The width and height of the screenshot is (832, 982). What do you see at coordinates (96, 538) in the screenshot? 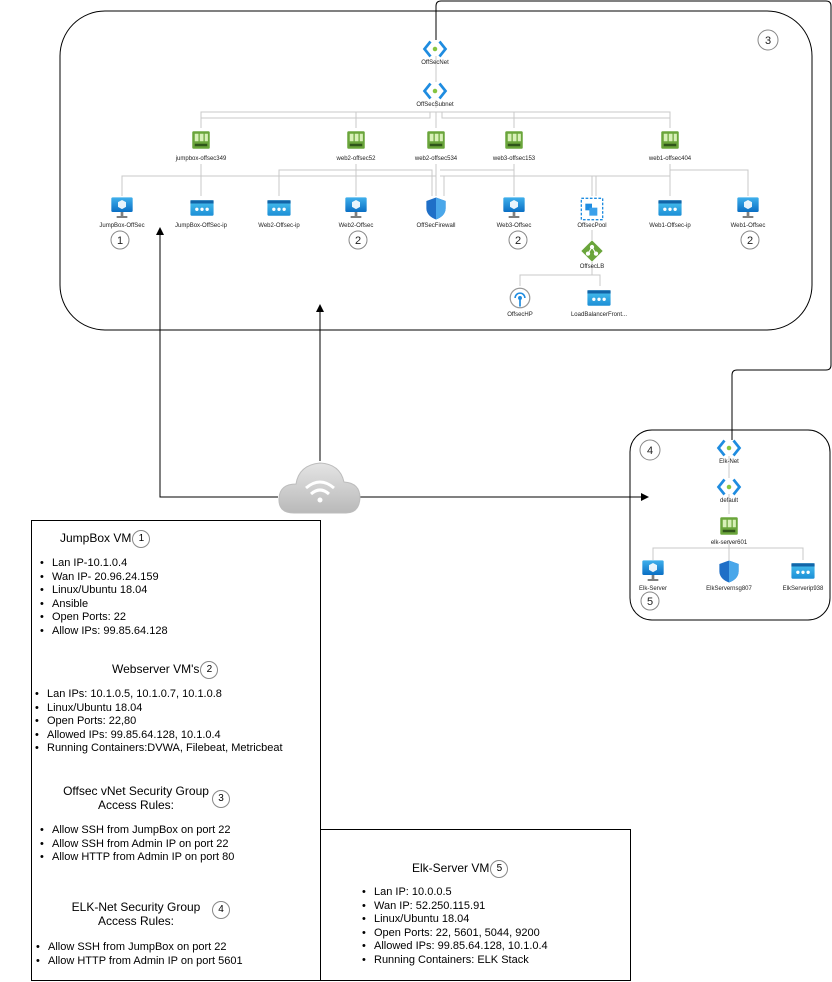
I see `jumpbox-title-text: JumpBox VM` at bounding box center [96, 538].